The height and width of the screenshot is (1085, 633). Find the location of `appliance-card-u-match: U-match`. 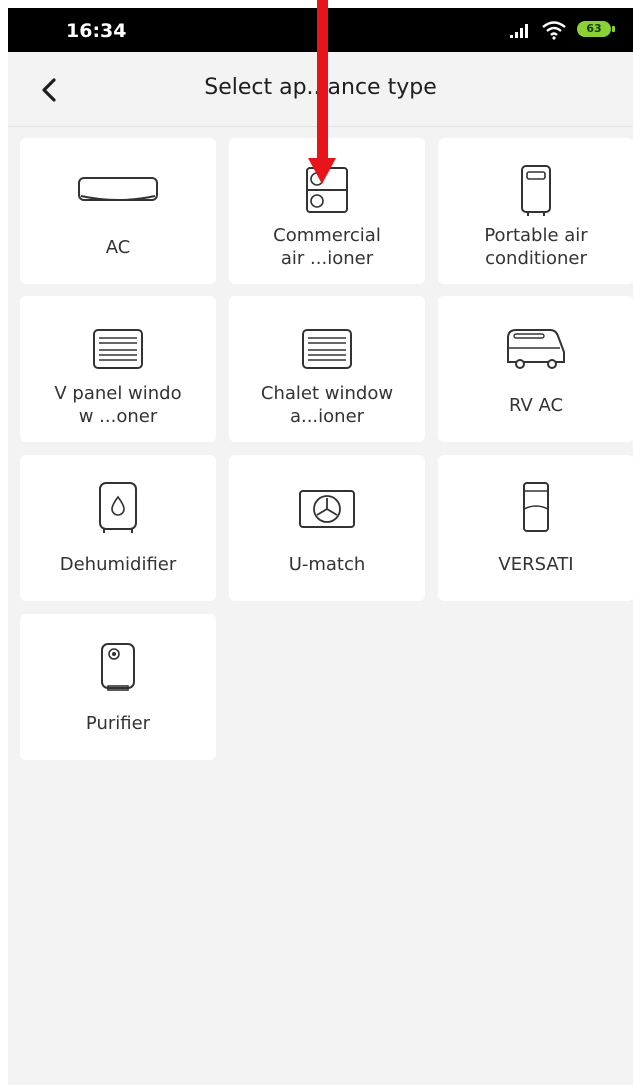

appliance-card-u-match: U-match is located at coordinates (327, 528).